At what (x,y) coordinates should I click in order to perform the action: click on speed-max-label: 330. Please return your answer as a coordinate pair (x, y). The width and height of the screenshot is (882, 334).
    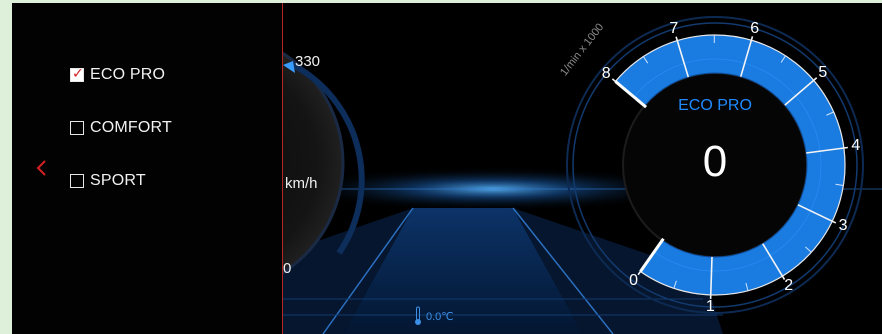
    Looking at the image, I should click on (308, 61).